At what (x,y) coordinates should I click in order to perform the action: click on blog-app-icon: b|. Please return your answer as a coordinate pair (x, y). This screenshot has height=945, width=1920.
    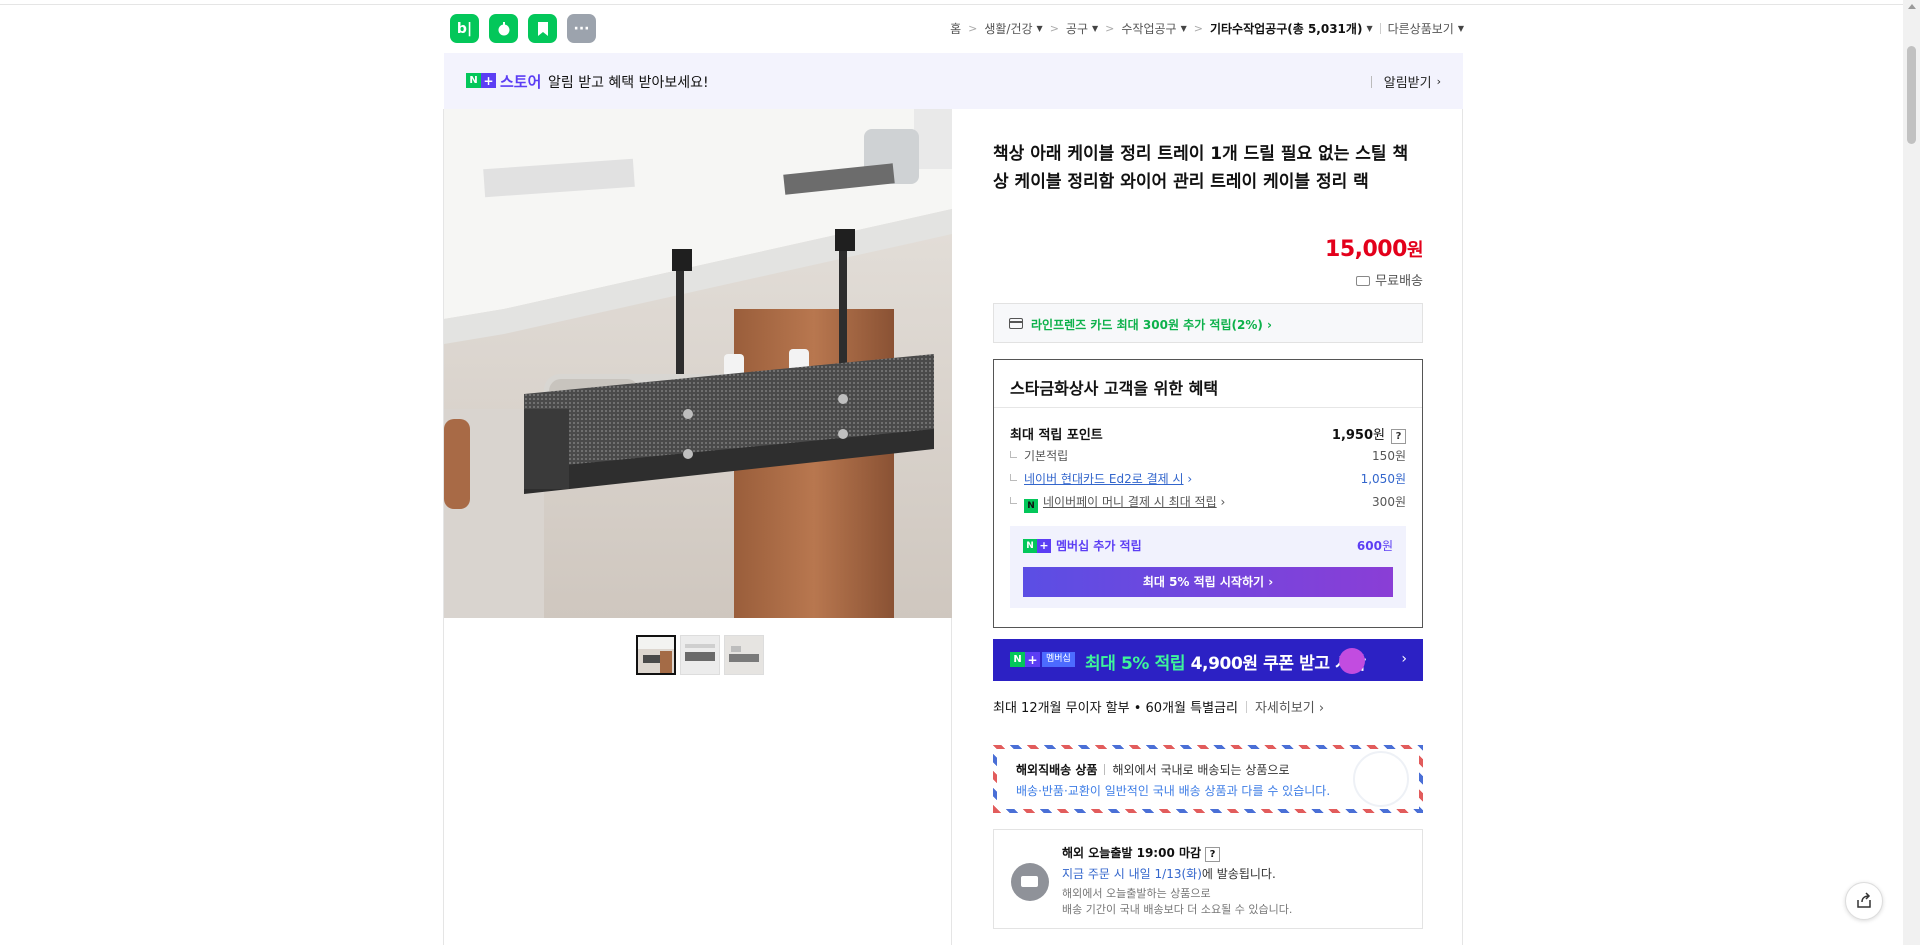
    Looking at the image, I should click on (464, 28).